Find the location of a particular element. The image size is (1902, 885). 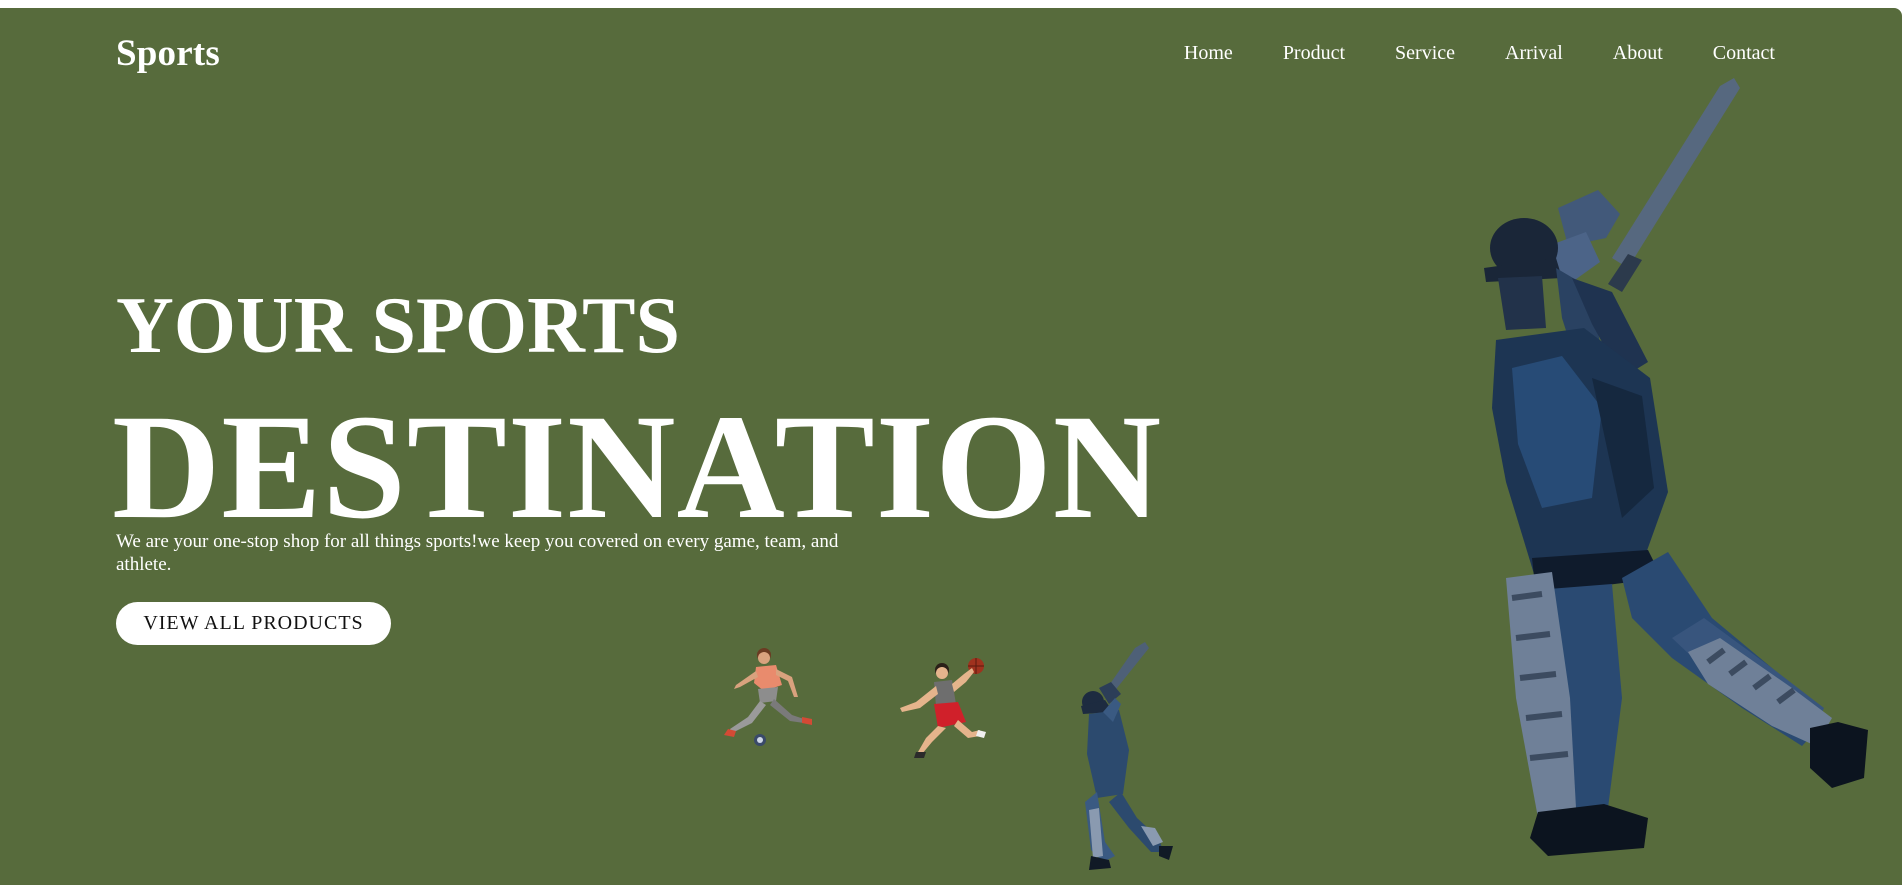

view-all-products-button: VIEW ALL PRODUCTS is located at coordinates (253, 623).